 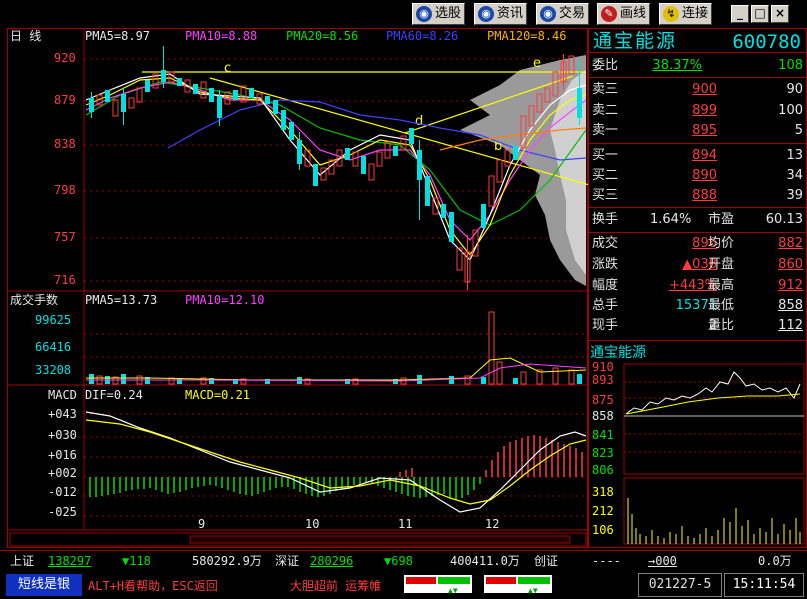 I want to click on macd-tick: +016, so click(x=62, y=455).